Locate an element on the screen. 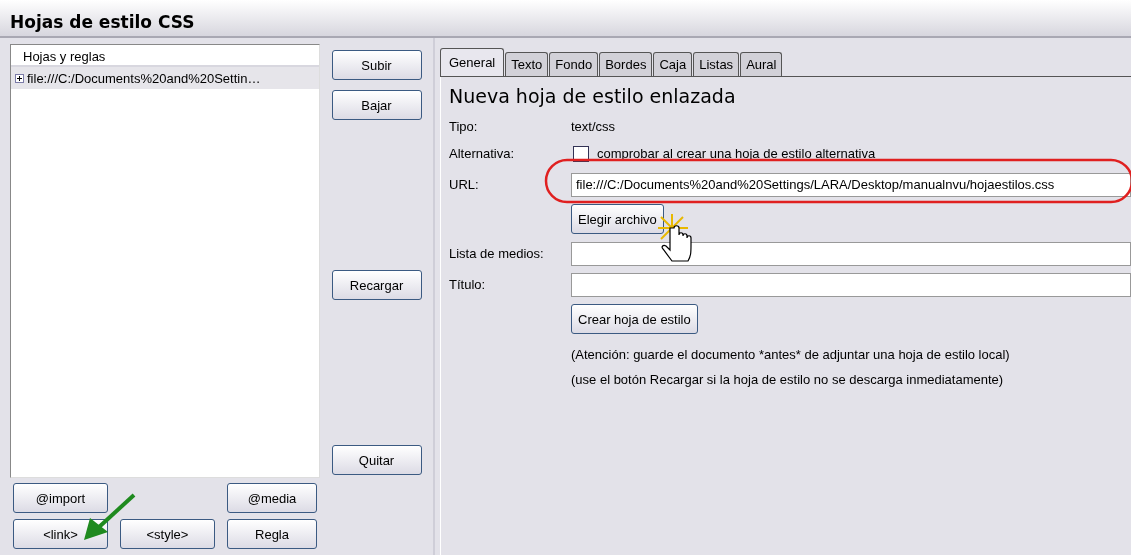  field-label: Alternativa: is located at coordinates (482, 153).